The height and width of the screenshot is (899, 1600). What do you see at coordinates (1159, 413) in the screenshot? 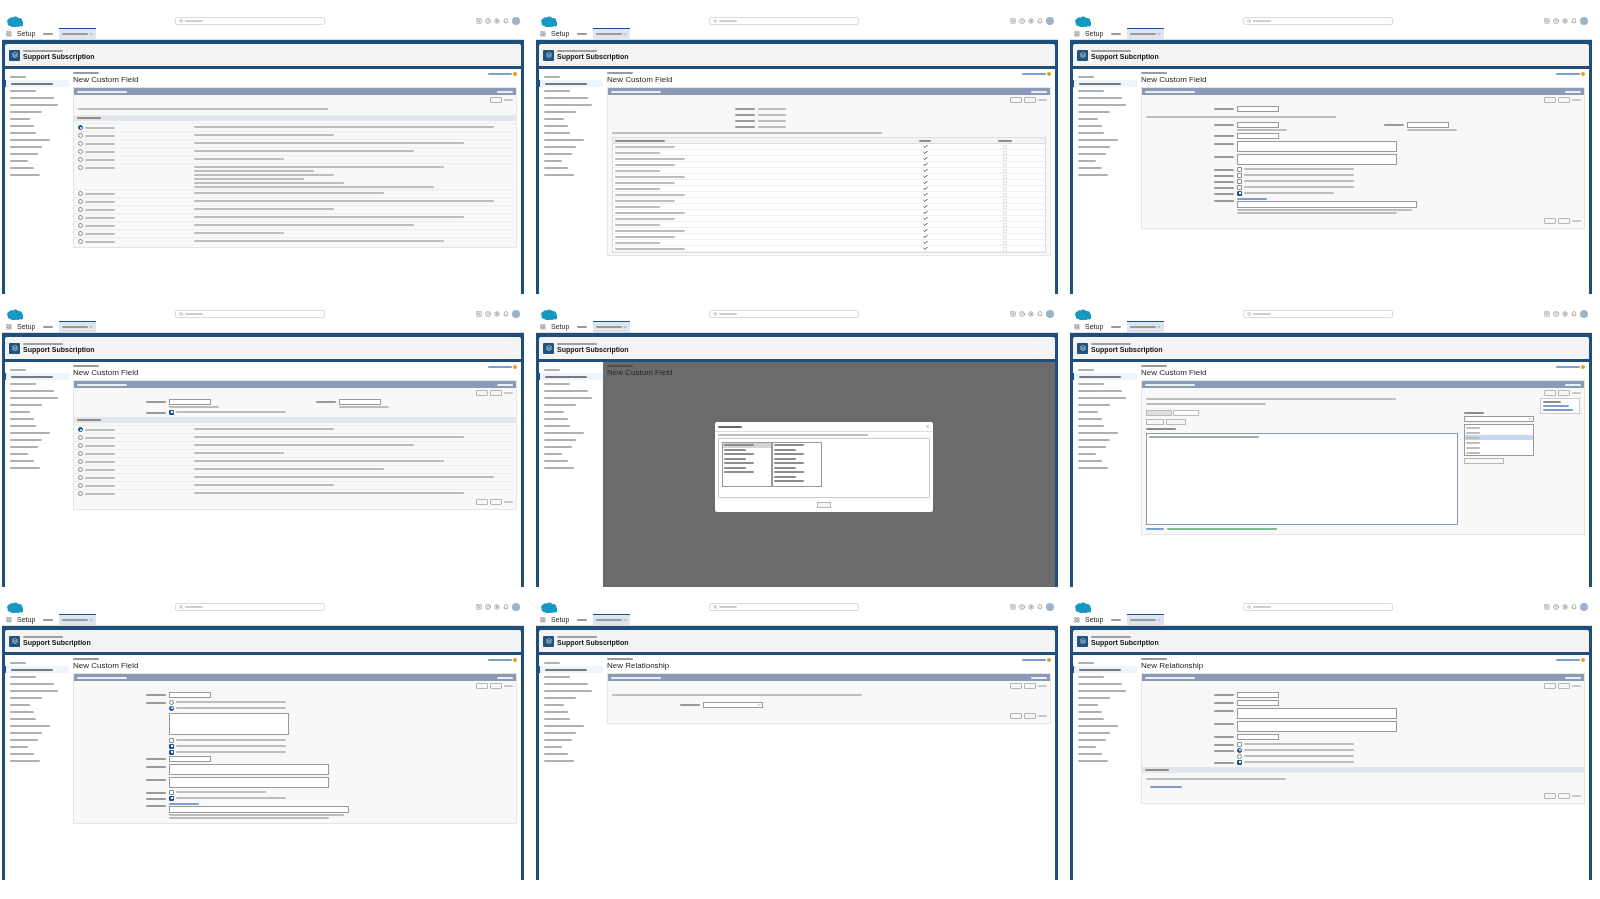
I see `tab` at bounding box center [1159, 413].